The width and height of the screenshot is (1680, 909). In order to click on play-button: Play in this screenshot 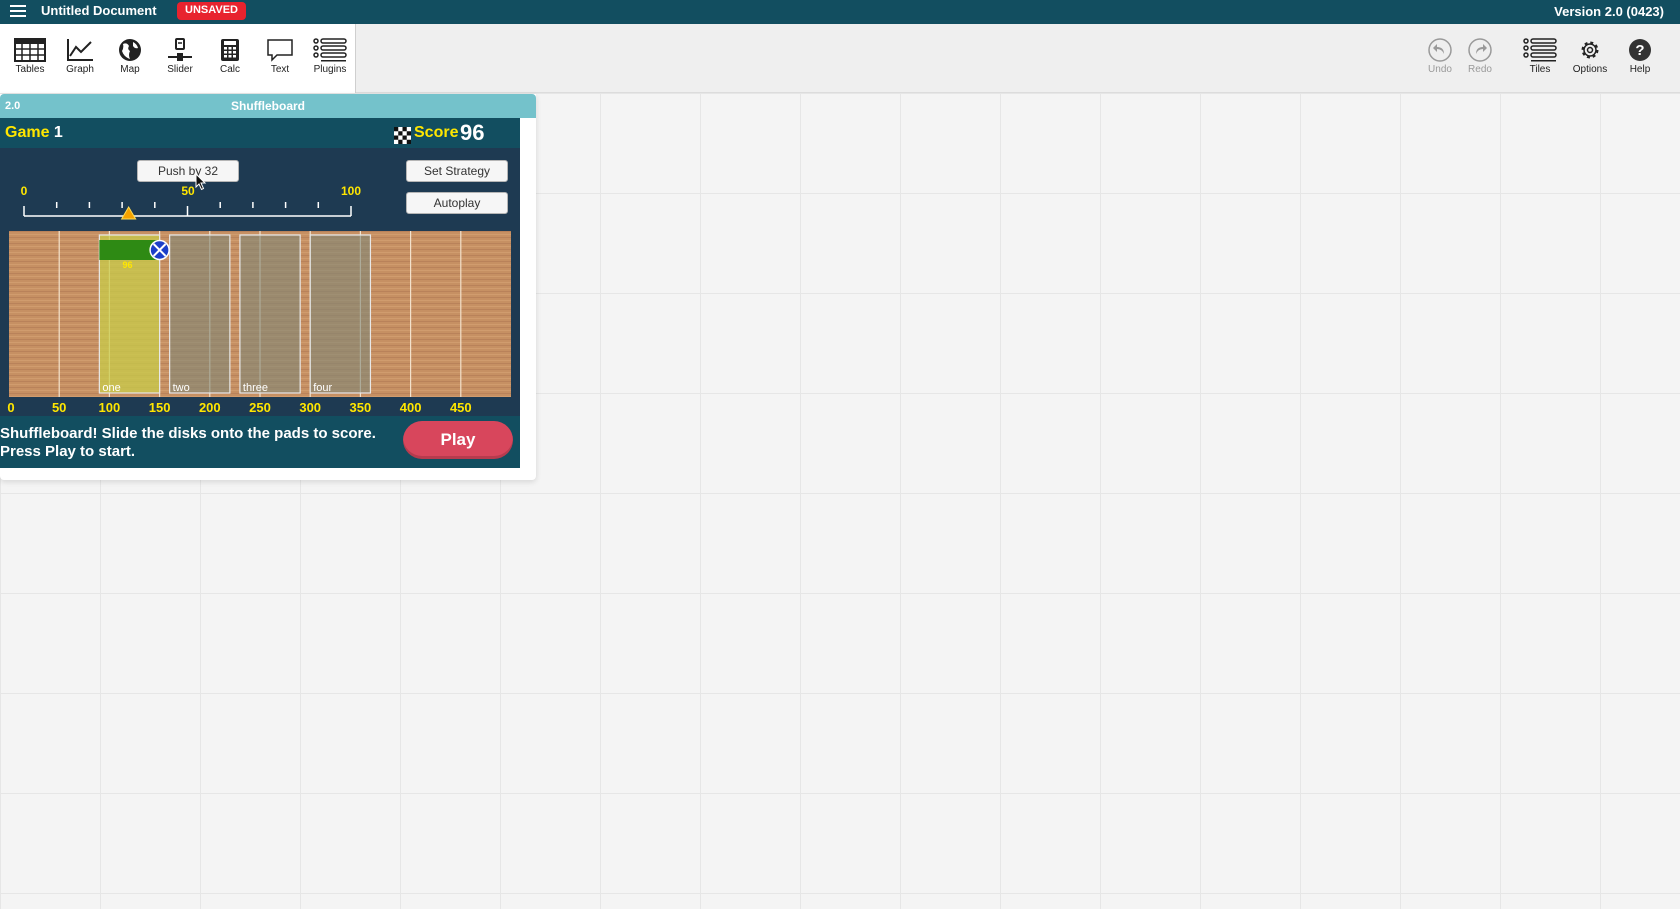, I will do `click(458, 440)`.